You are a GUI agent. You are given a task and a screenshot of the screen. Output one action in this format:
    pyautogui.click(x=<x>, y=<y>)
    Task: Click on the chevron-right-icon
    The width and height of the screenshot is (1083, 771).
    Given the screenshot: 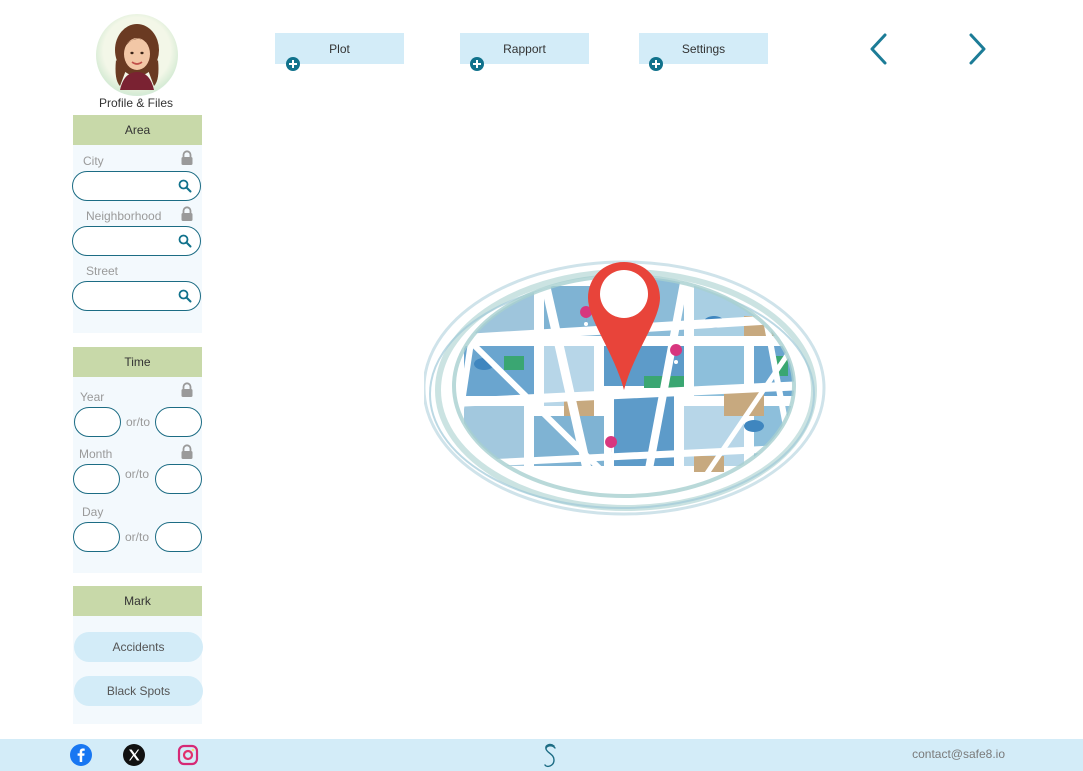 What is the action you would take?
    pyautogui.click(x=977, y=49)
    